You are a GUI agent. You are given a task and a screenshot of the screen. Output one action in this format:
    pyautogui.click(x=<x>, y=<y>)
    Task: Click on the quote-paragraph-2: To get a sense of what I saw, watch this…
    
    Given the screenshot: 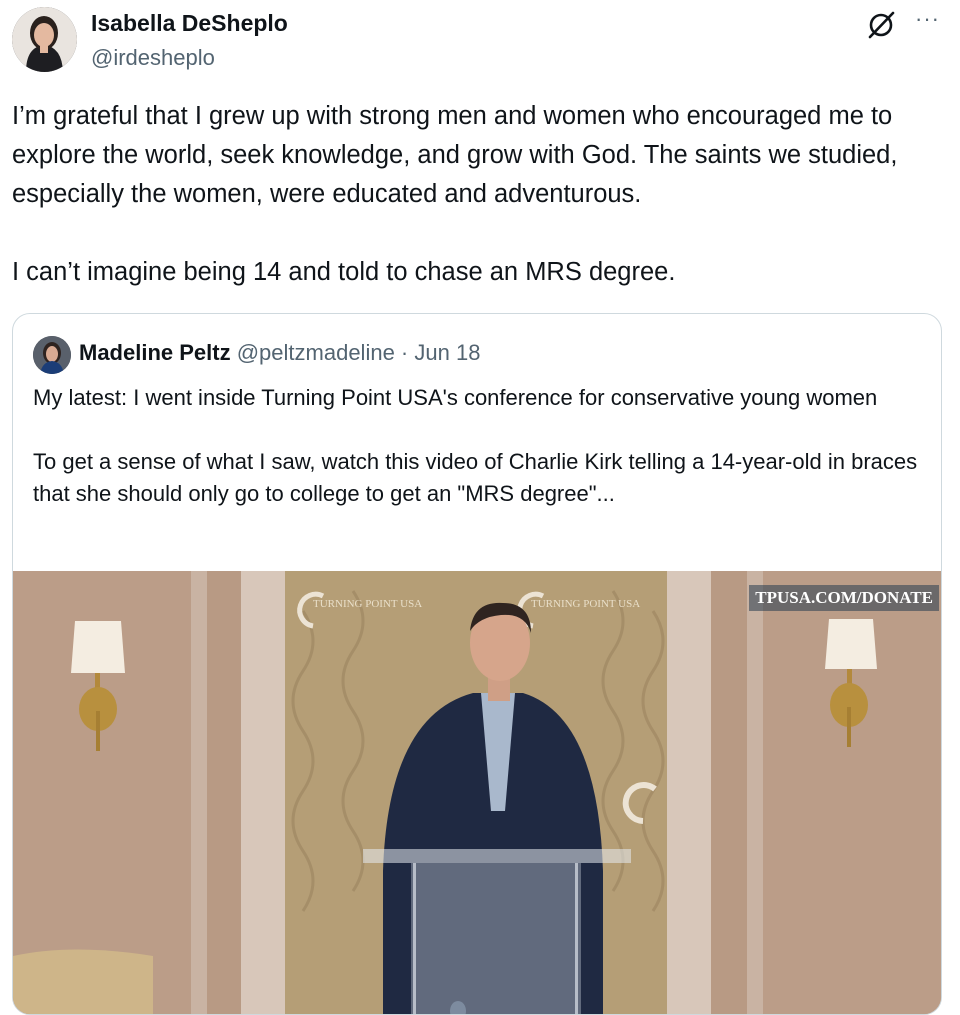 What is the action you would take?
    pyautogui.click(x=475, y=477)
    